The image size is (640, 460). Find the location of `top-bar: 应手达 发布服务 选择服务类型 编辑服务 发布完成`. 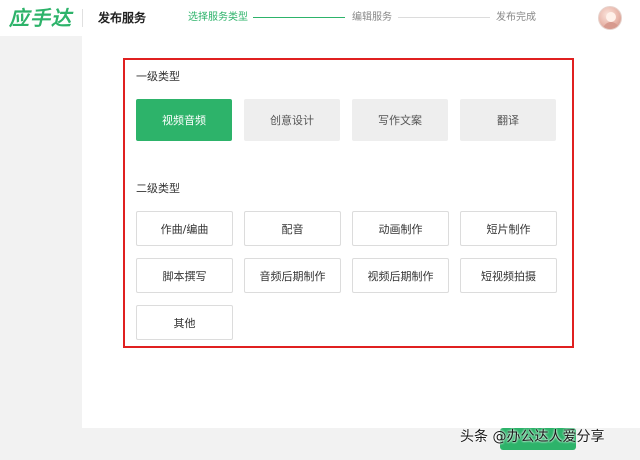

top-bar: 应手达 发布服务 选择服务类型 编辑服务 发布完成 is located at coordinates (320, 18).